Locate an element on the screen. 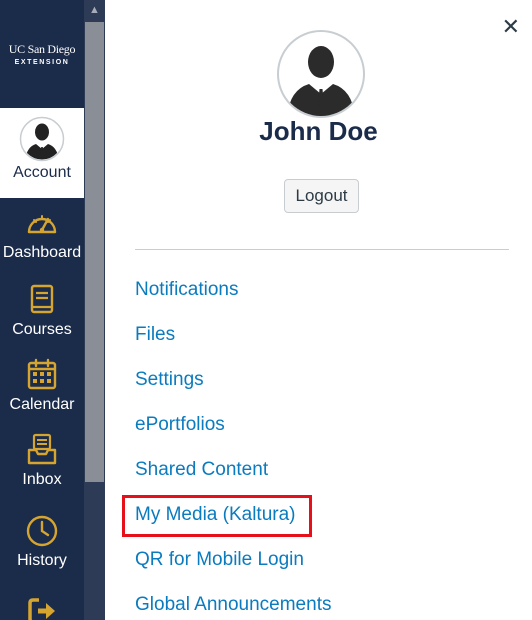 This screenshot has height=620, width=532. calendar-icon is located at coordinates (42, 374).